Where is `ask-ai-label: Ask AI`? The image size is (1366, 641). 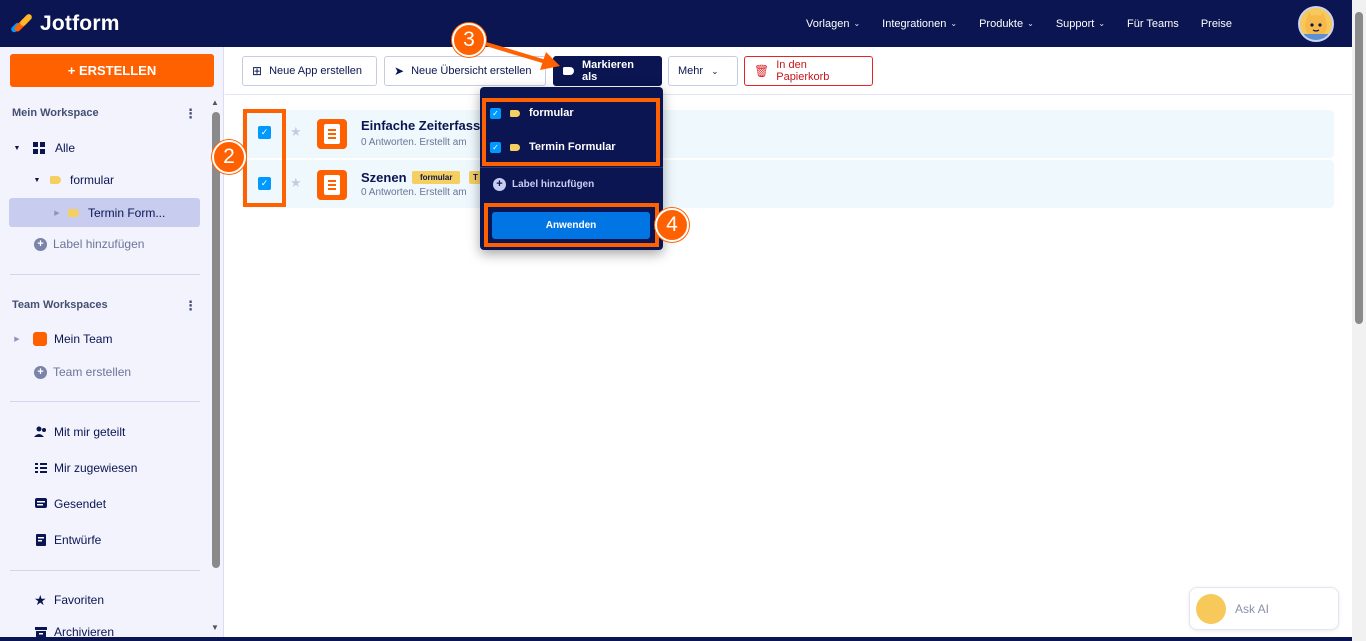
ask-ai-label: Ask AI is located at coordinates (1252, 608).